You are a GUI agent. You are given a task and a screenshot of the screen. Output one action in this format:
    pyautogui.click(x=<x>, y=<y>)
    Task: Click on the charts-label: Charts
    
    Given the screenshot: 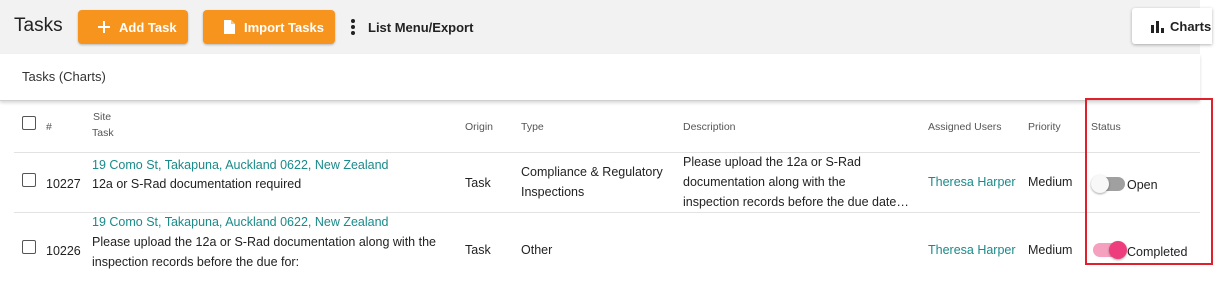 What is the action you would take?
    pyautogui.click(x=1191, y=26)
    